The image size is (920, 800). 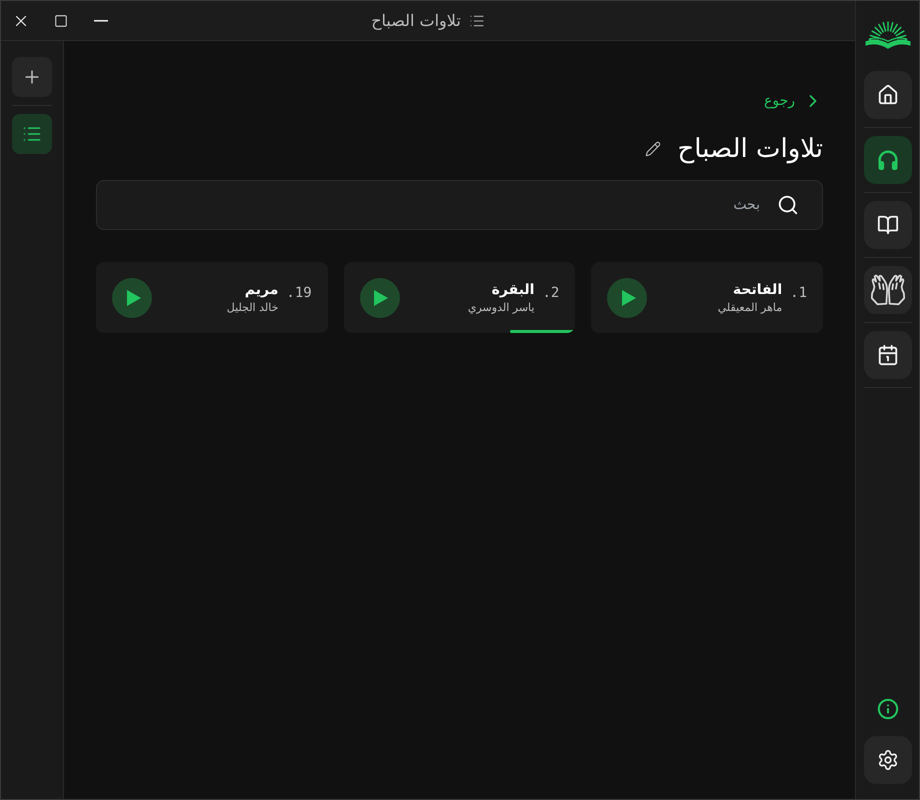 I want to click on track-title: البقرة, so click(x=513, y=290).